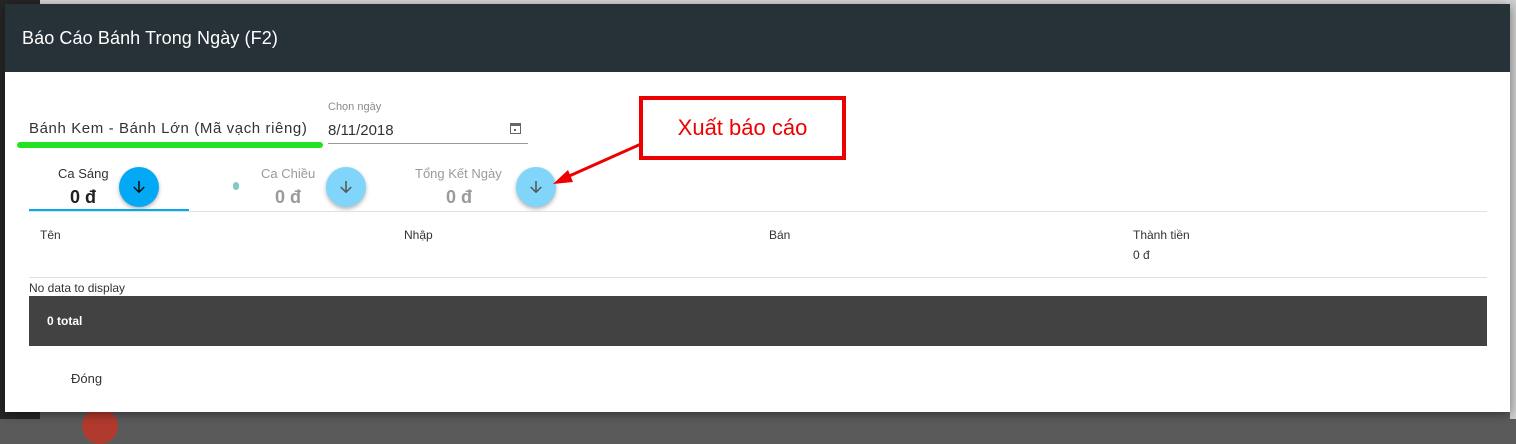 The width and height of the screenshot is (1516, 444). What do you see at coordinates (758, 277) in the screenshot?
I see `table-header-border` at bounding box center [758, 277].